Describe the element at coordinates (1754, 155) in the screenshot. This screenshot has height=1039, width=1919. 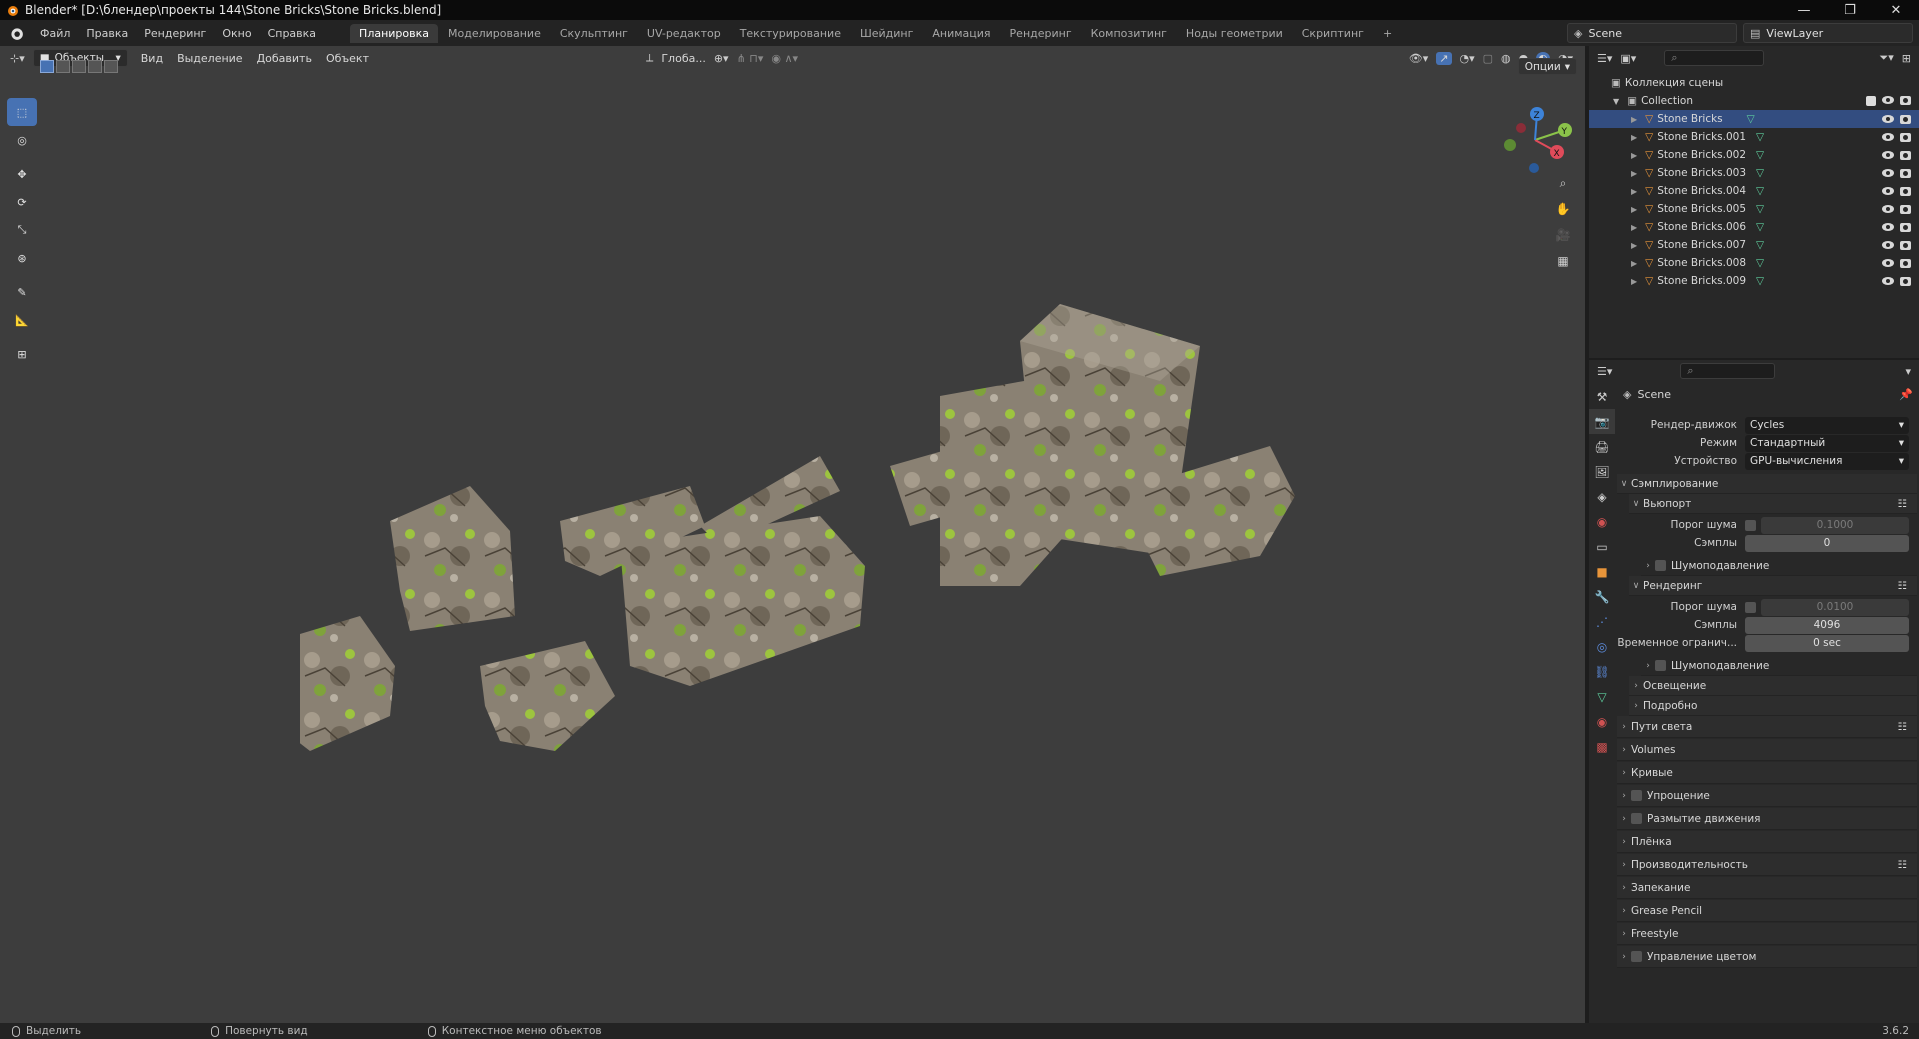
I see `outliner-object-row: ▶ ▽ Stone Bricks.002 ▽` at that location.